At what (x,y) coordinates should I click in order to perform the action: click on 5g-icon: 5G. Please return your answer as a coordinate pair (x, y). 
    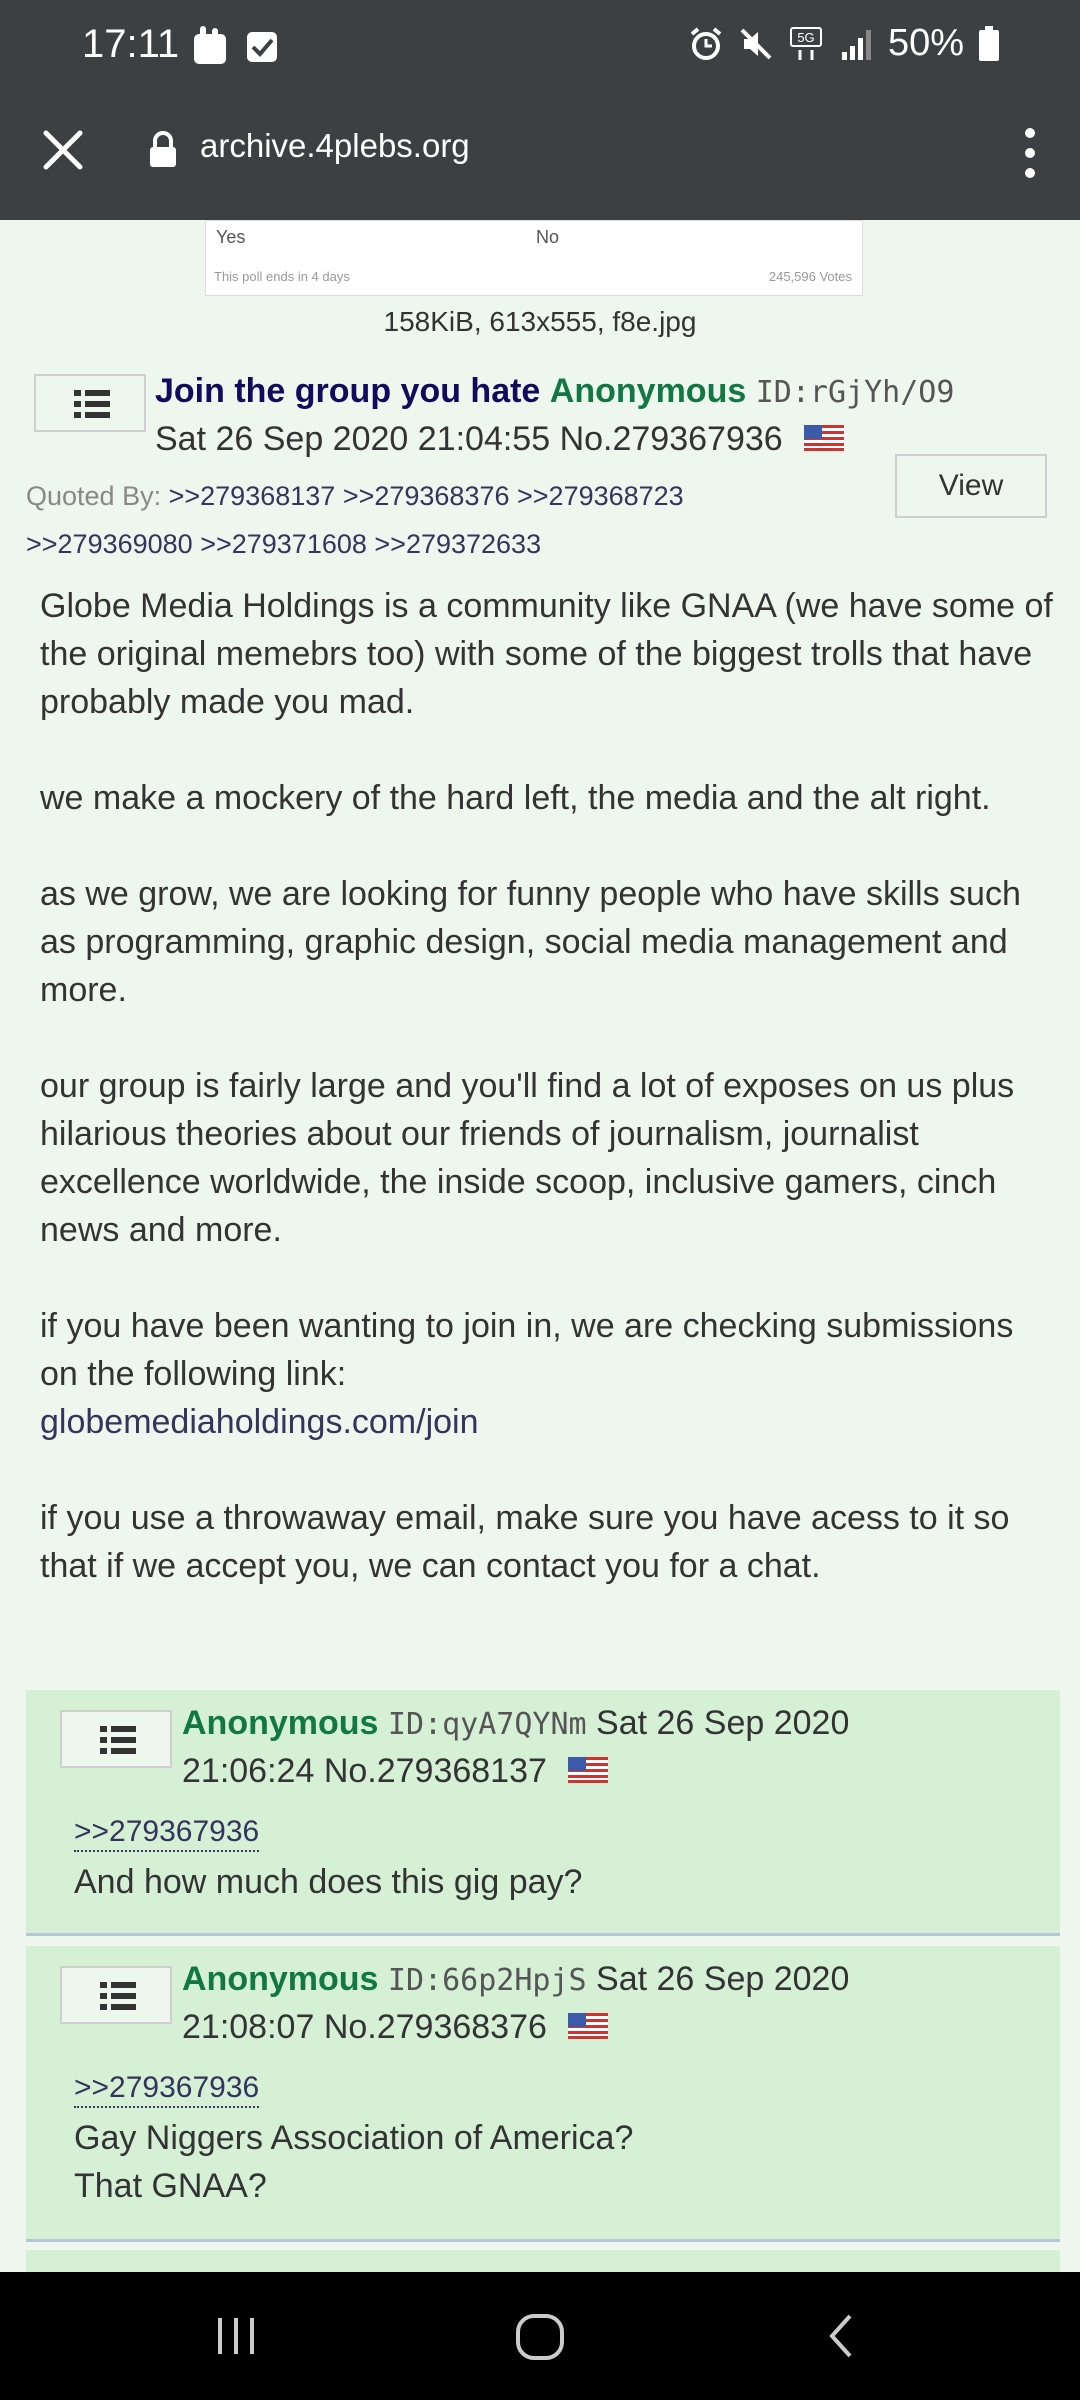
    Looking at the image, I should click on (805, 43).